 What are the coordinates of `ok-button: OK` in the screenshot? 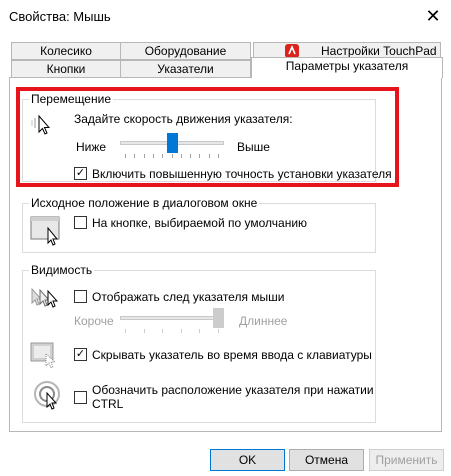 It's located at (247, 460).